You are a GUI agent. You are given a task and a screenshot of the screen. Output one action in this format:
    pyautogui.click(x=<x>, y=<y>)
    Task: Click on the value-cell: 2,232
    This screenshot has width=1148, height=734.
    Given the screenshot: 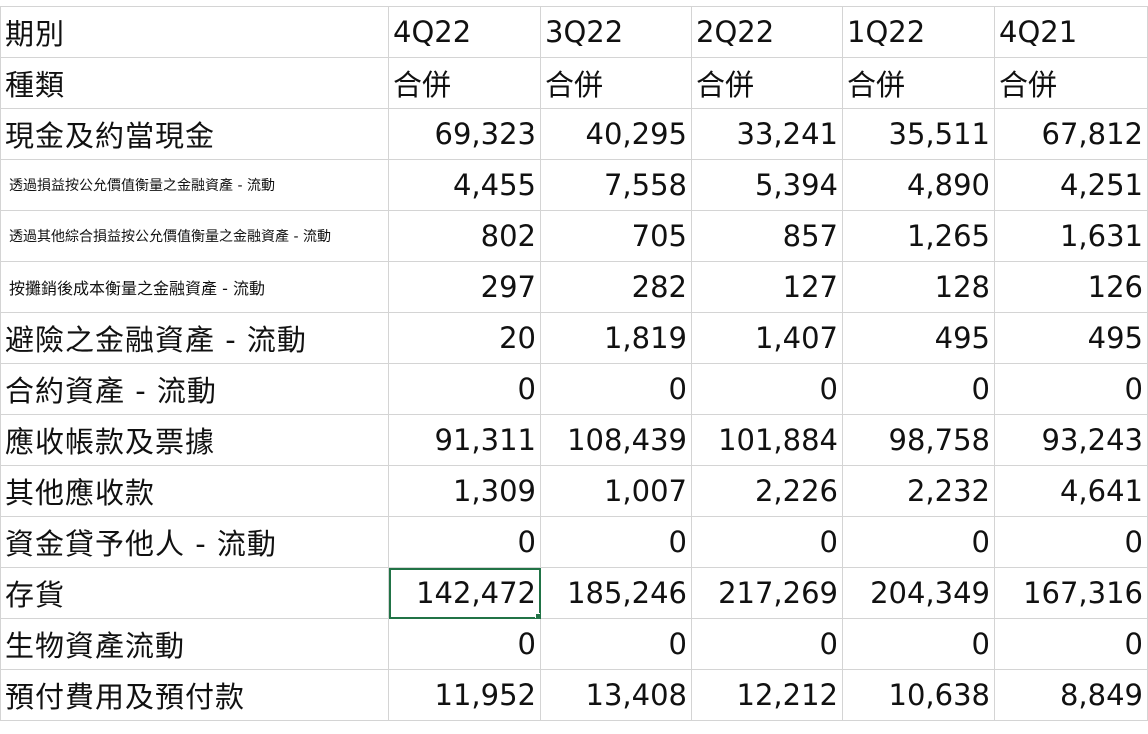 What is the action you would take?
    pyautogui.click(x=918, y=491)
    